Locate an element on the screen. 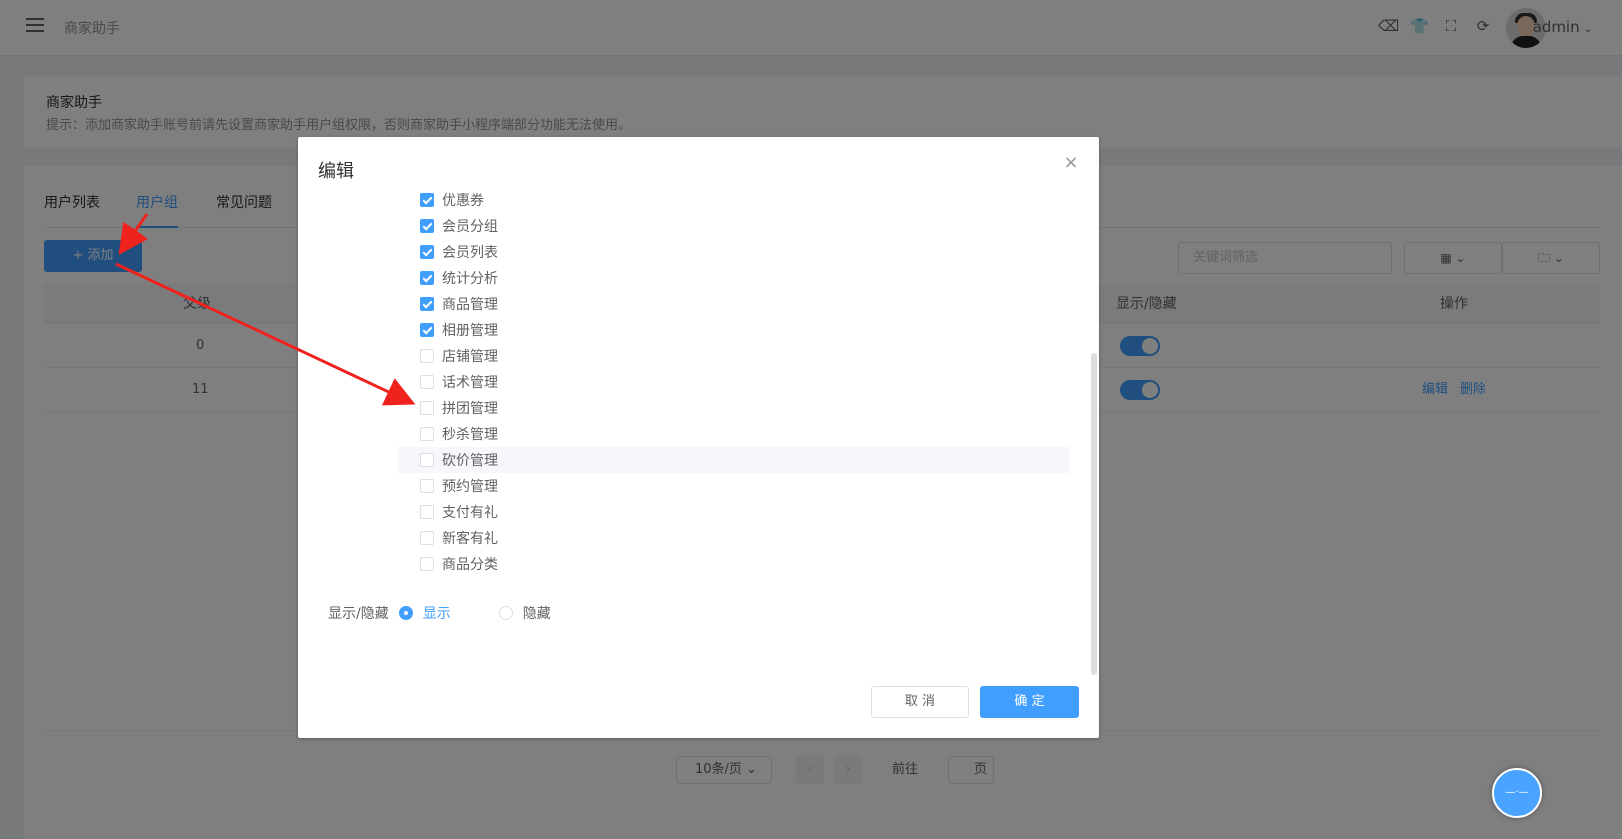 The width and height of the screenshot is (1622, 839). annotation-arrows is located at coordinates (265, 309).